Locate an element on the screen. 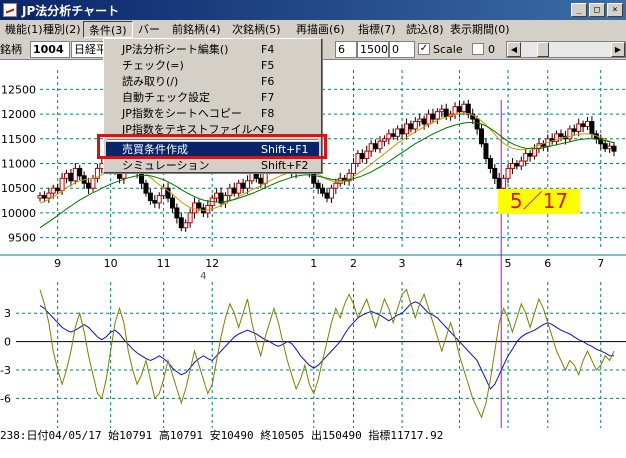 The image size is (626, 458). menu-option-0: JP法分析シート編集() F4 is located at coordinates (212, 50).